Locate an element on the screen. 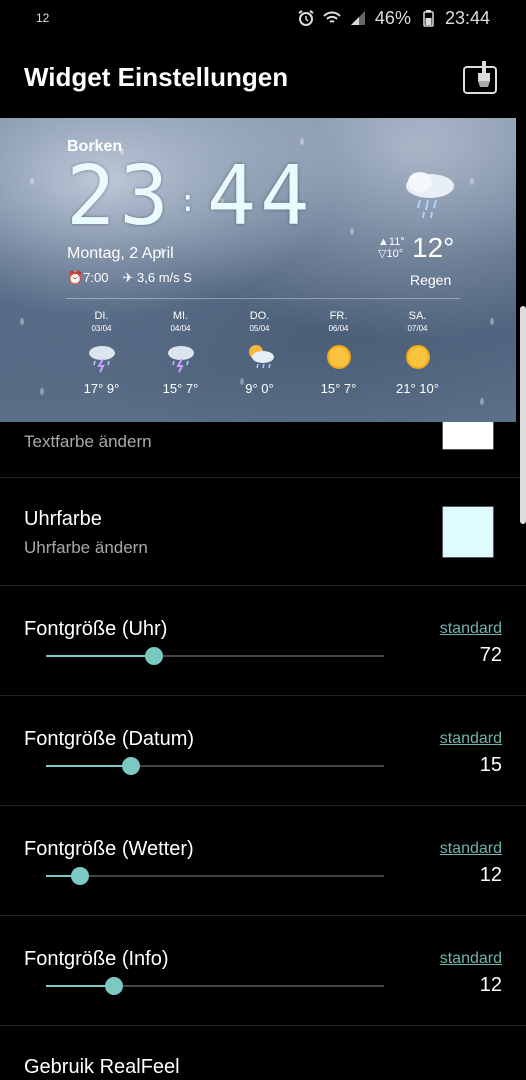  font-size-clock-setting: Fontgröße (Uhr) standard 72 is located at coordinates (263, 641).